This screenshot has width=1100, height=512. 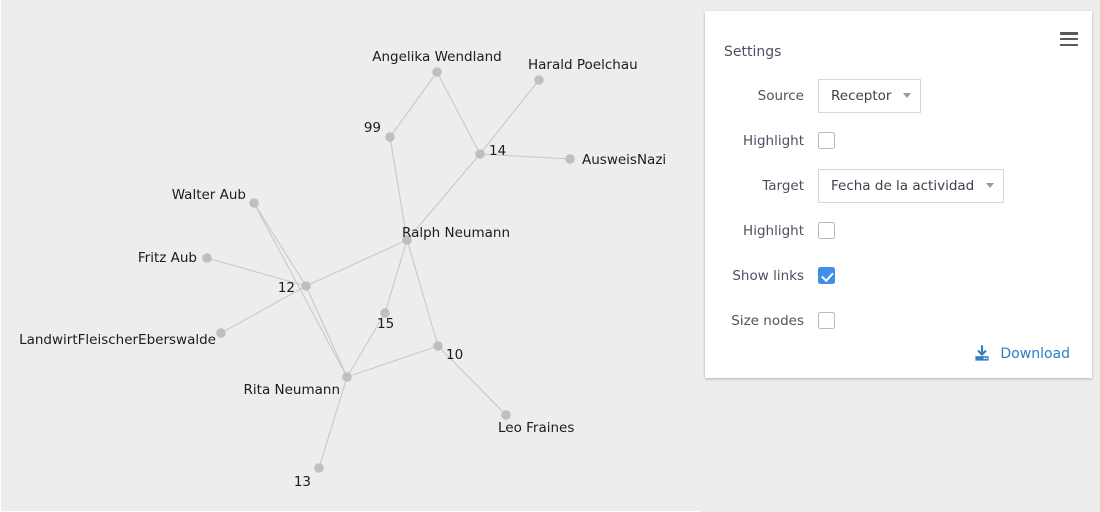 What do you see at coordinates (861, 95) in the screenshot?
I see `select-value: Receptor` at bounding box center [861, 95].